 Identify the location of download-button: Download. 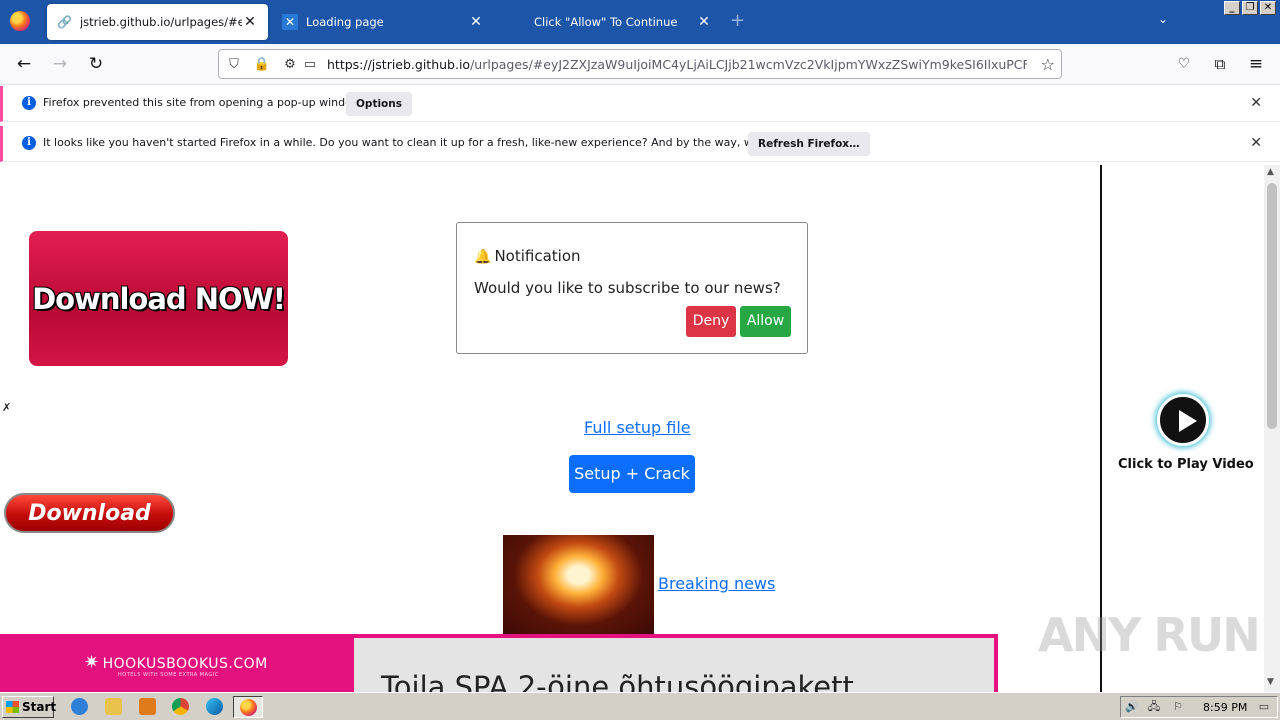
(89, 513).